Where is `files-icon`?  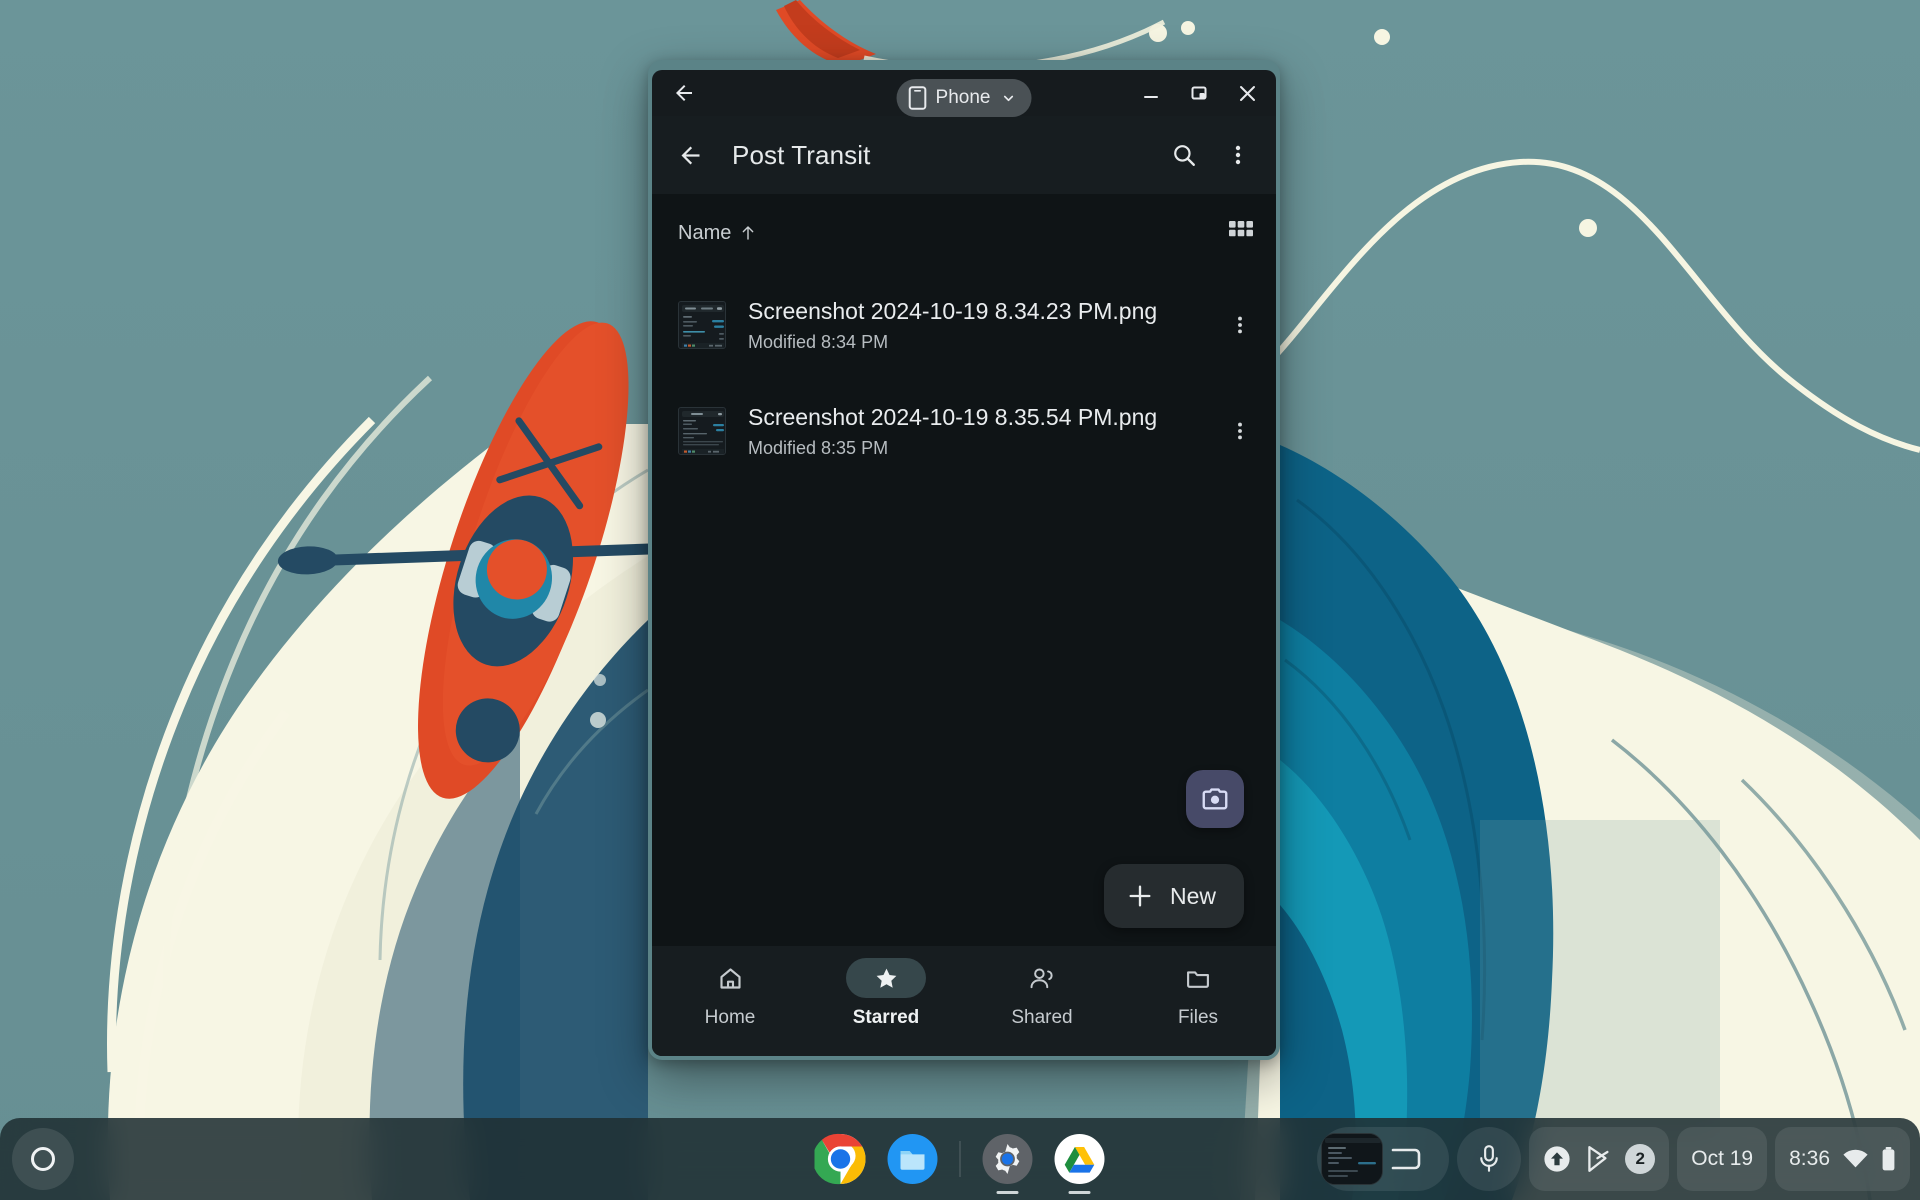
files-icon is located at coordinates (912, 1159).